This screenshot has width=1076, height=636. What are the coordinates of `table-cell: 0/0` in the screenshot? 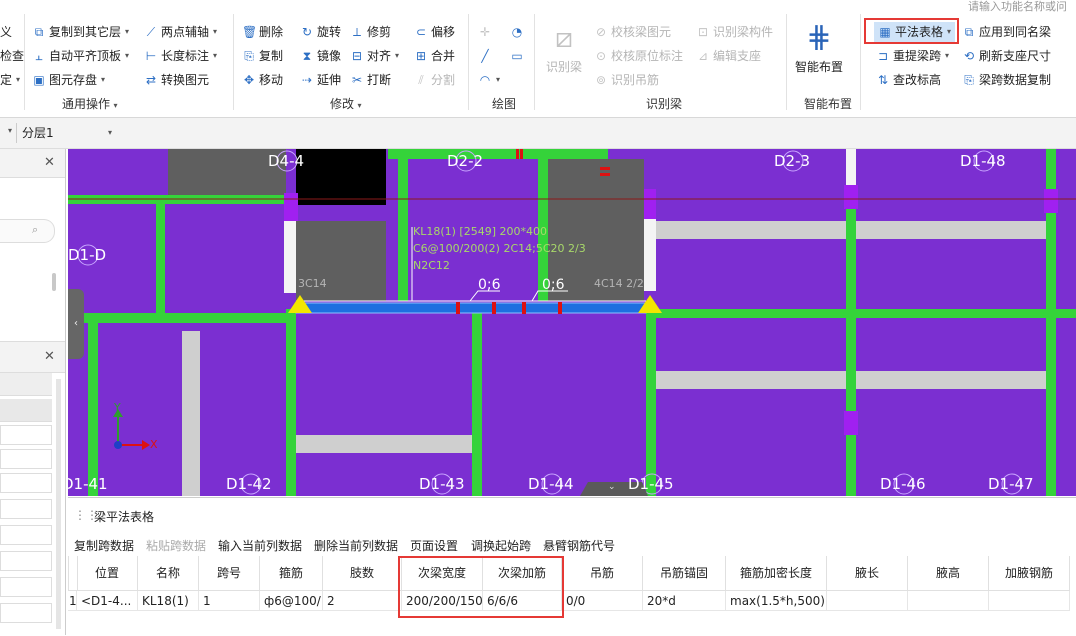 It's located at (602, 601).